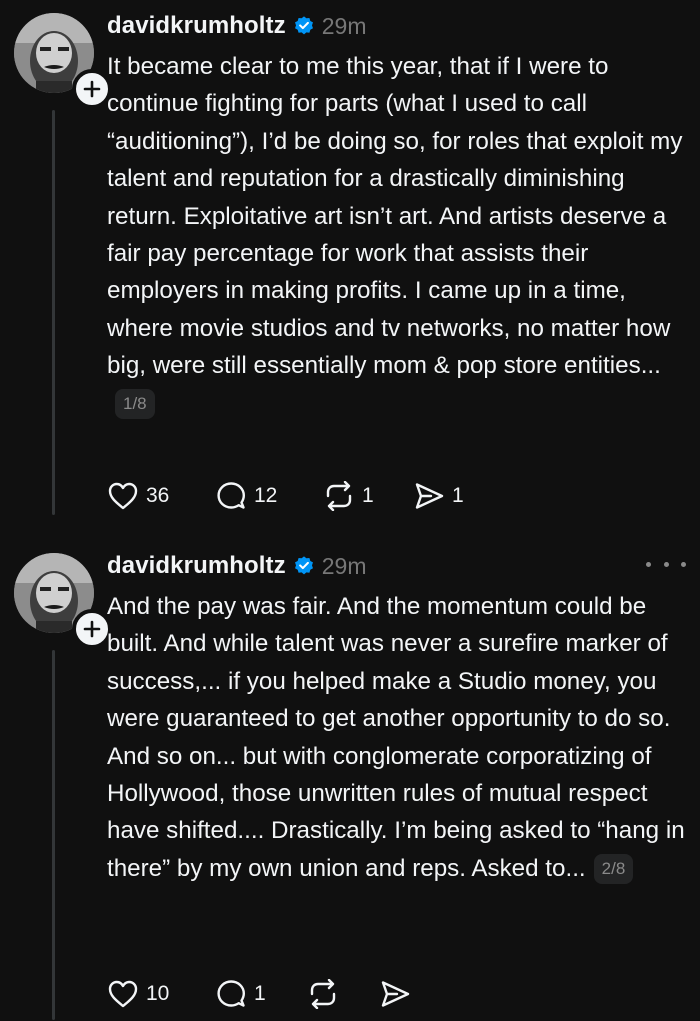  What do you see at coordinates (266, 495) in the screenshot?
I see `reply-count: 12` at bounding box center [266, 495].